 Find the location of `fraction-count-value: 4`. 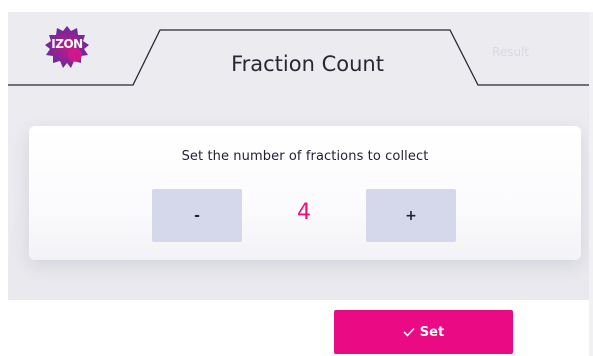

fraction-count-value: 4 is located at coordinates (304, 212).